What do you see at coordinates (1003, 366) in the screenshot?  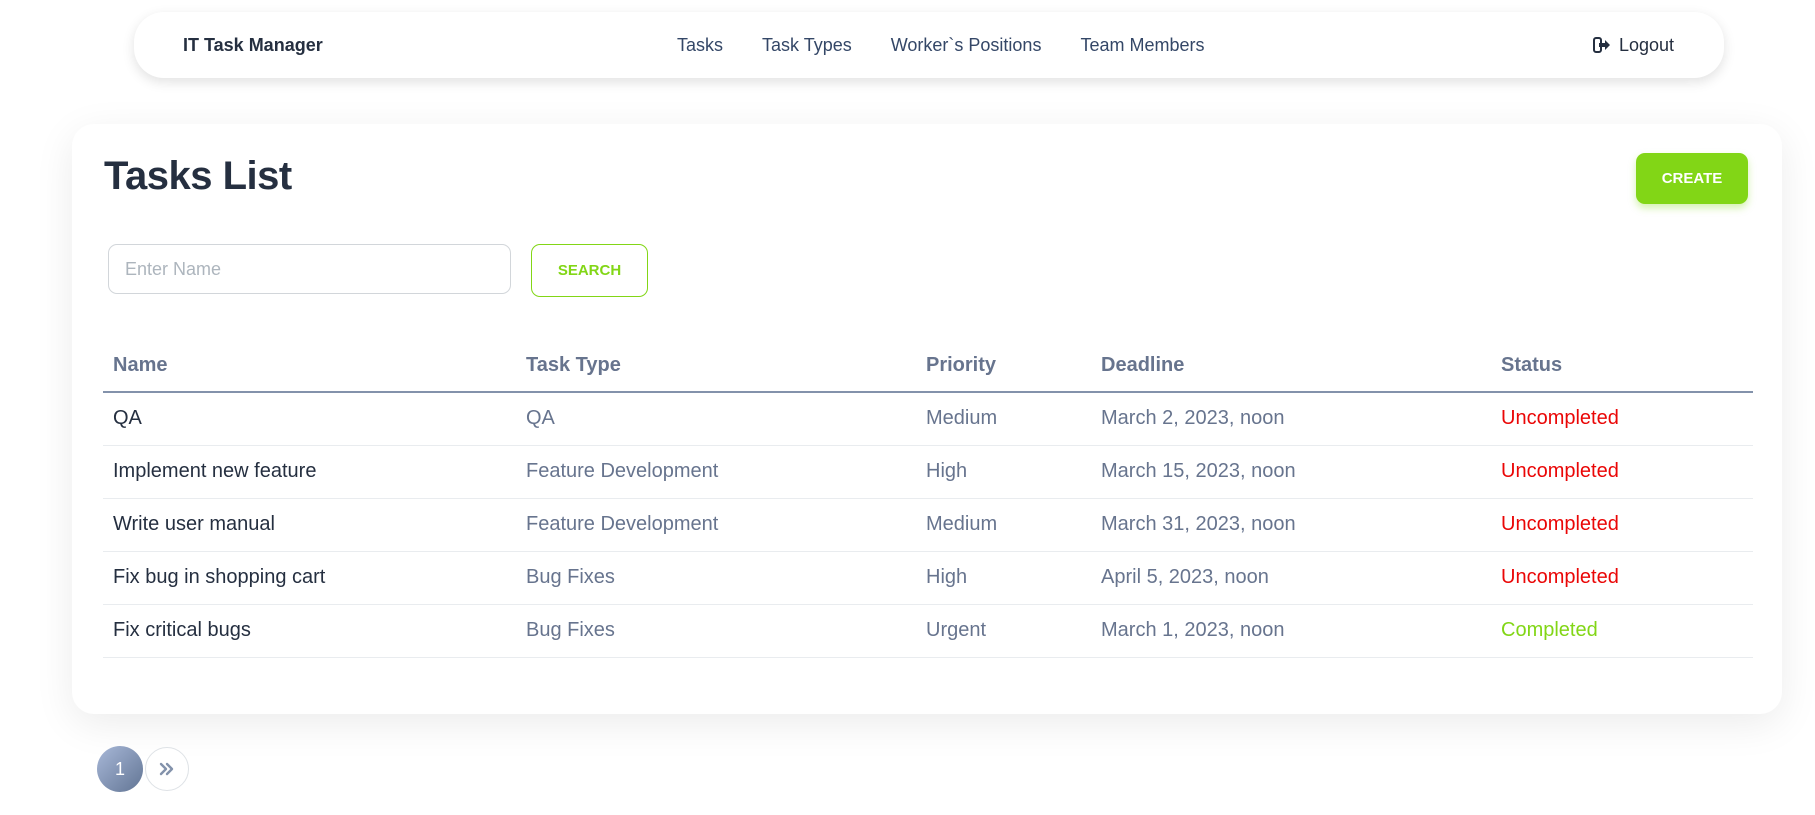 I see `column-header-priority: Priority` at bounding box center [1003, 366].